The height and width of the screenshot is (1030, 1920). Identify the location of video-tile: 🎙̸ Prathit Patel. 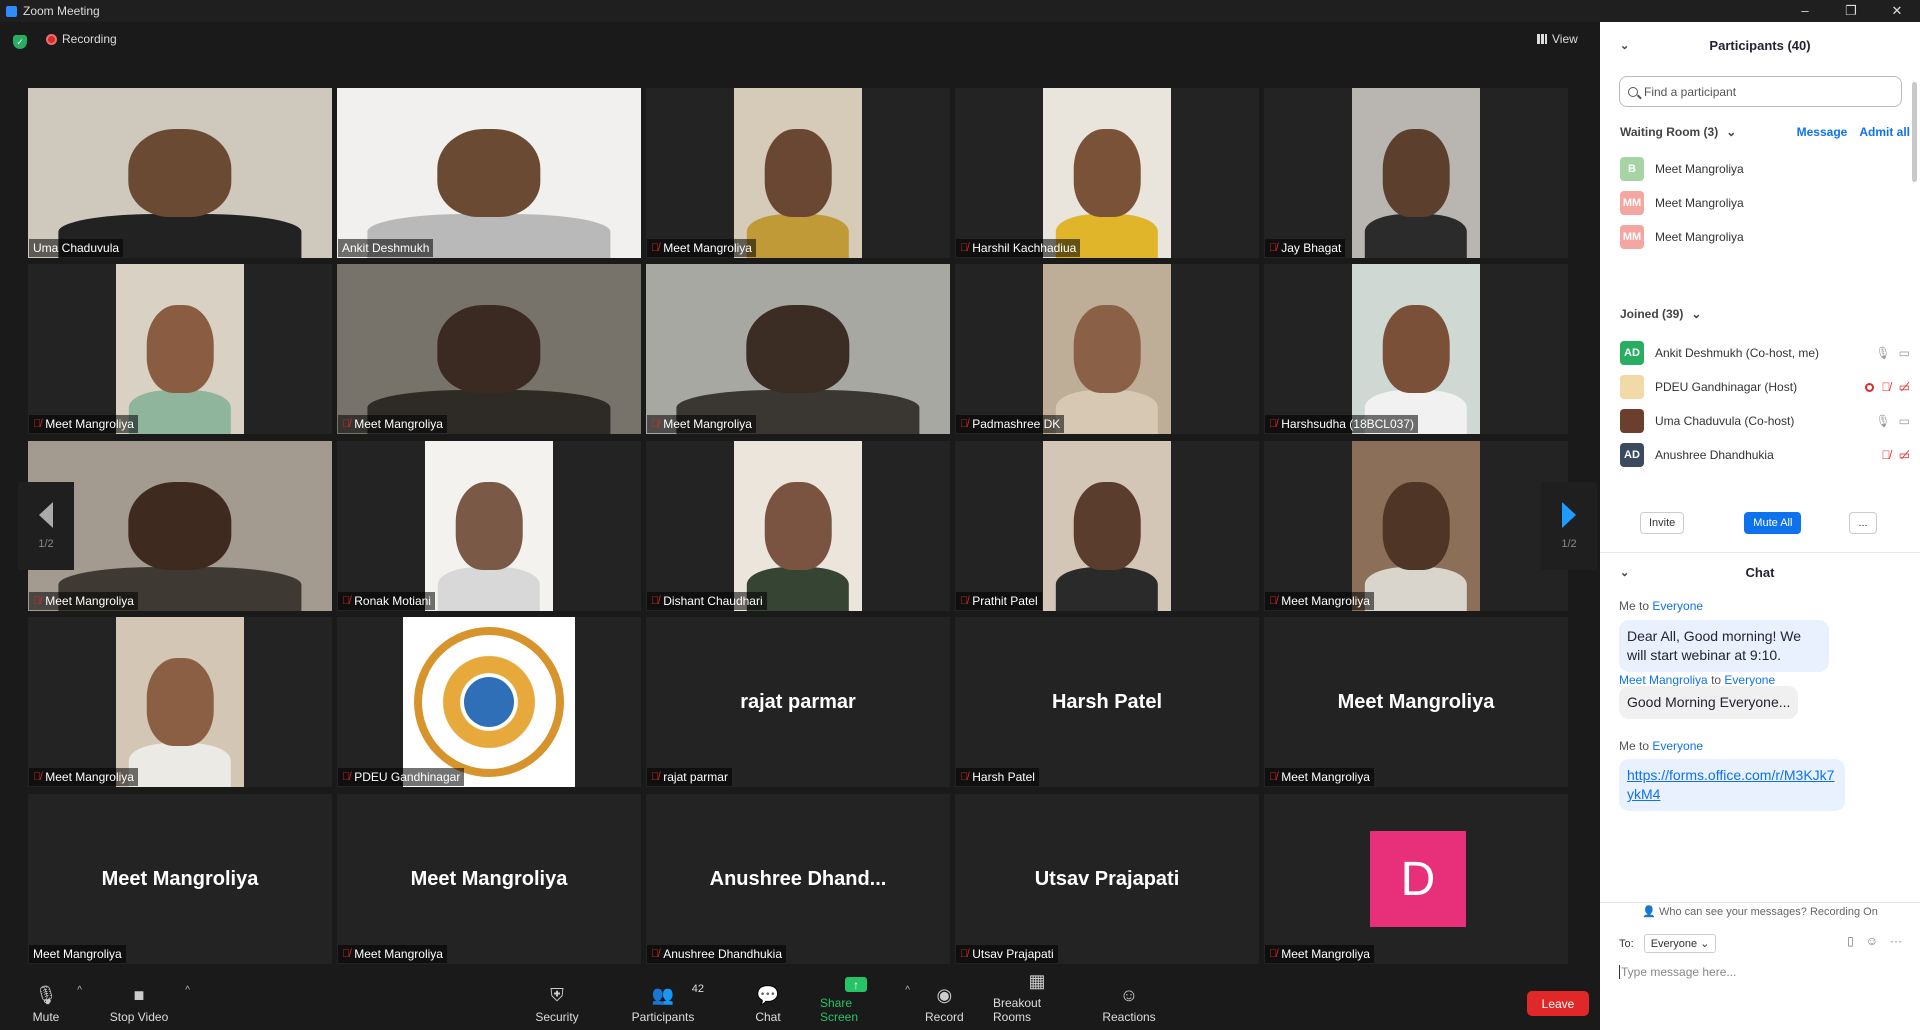
(1107, 526).